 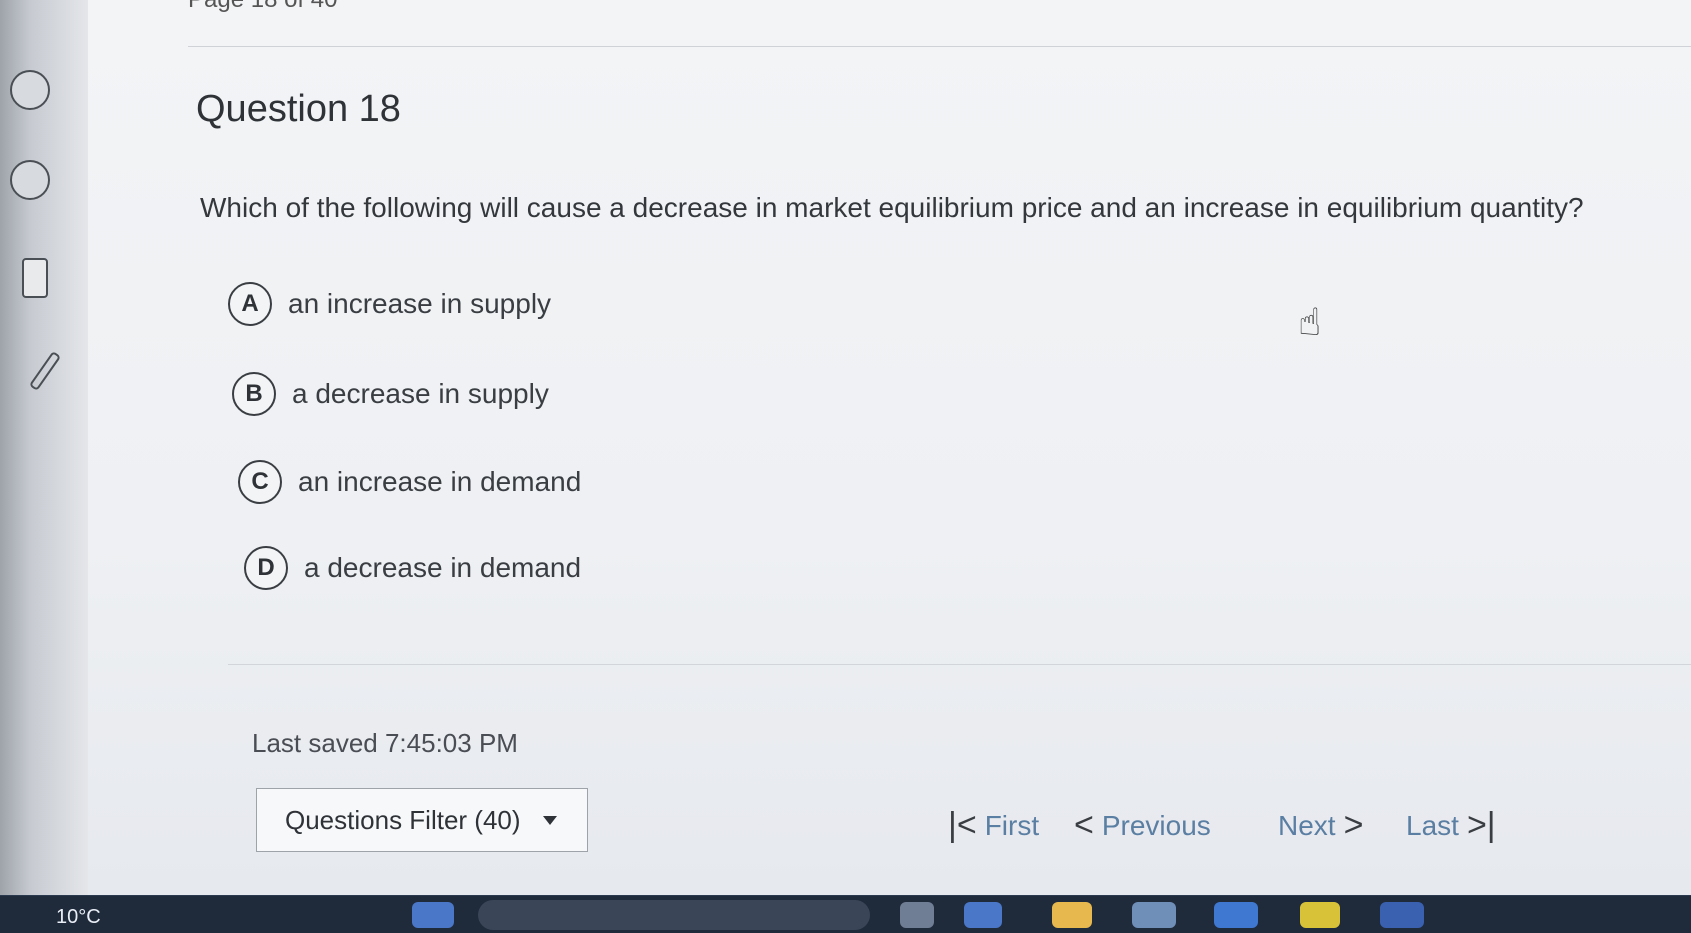 I want to click on answer-option-d: D a decrease in demand, so click(x=412, y=568).